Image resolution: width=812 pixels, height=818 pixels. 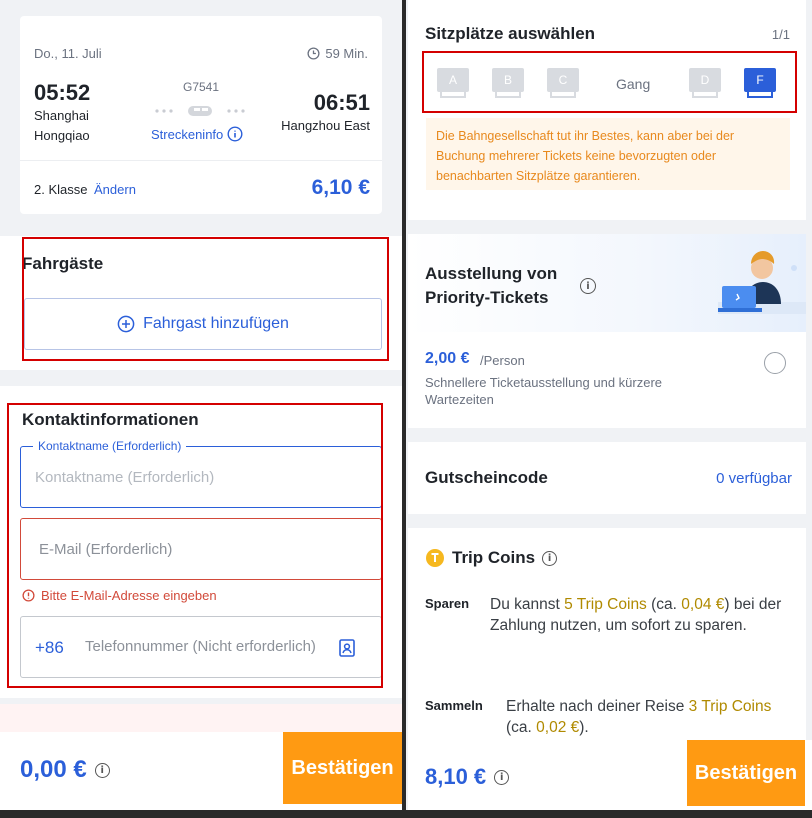 What do you see at coordinates (454, 705) in the screenshot?
I see `earn-label: Sammeln` at bounding box center [454, 705].